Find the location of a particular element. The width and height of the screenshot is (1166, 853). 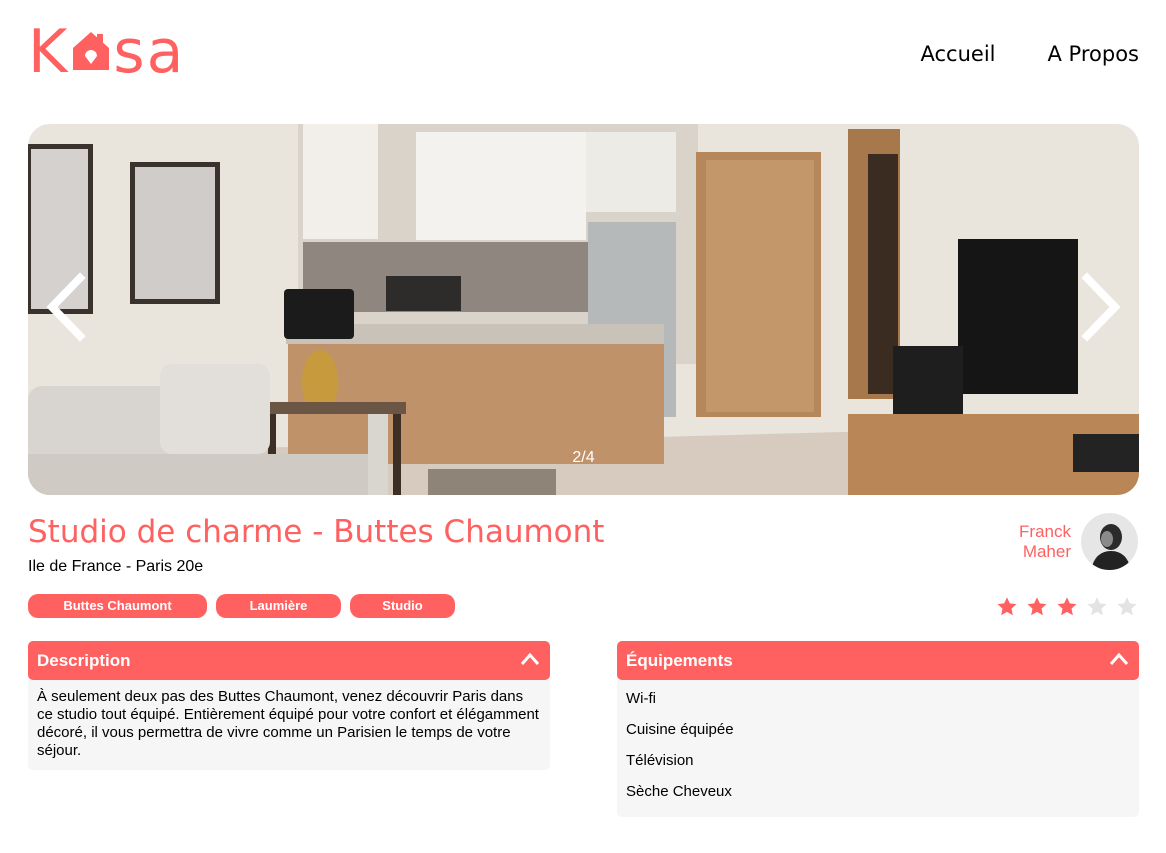

logo: K sa is located at coordinates (106, 52).